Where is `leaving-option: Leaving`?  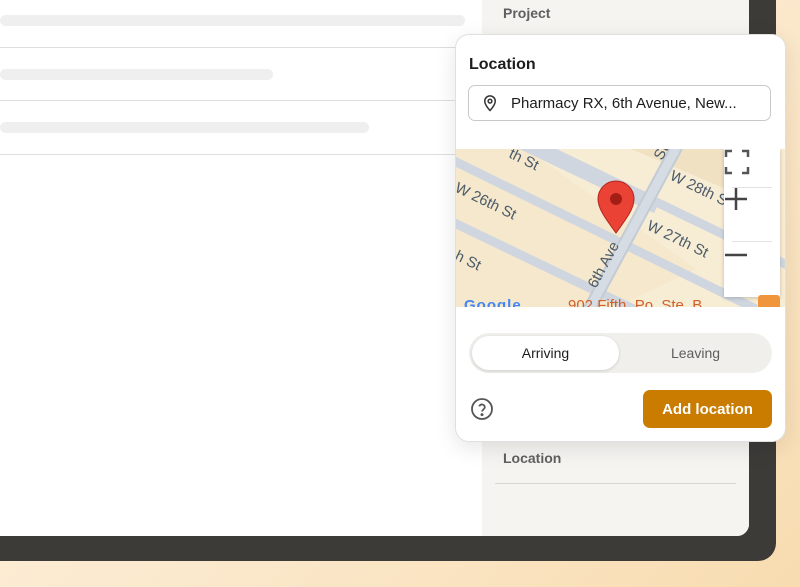
leaving-option: Leaving is located at coordinates (695, 353).